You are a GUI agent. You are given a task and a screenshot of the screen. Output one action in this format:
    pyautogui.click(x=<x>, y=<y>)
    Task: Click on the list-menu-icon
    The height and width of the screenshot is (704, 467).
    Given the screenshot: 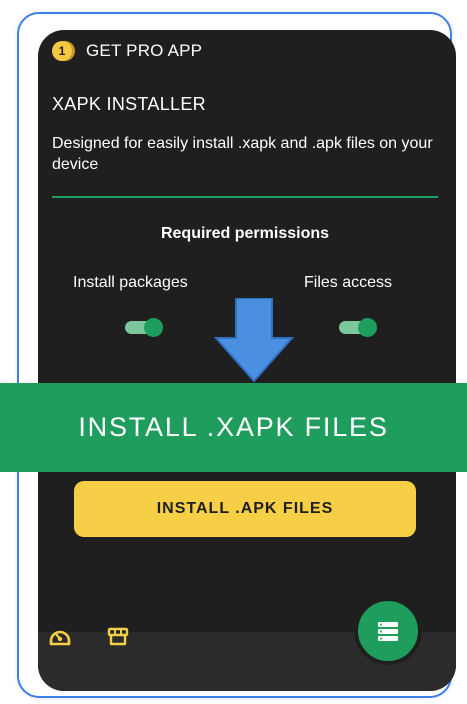 What is the action you would take?
    pyautogui.click(x=388, y=631)
    